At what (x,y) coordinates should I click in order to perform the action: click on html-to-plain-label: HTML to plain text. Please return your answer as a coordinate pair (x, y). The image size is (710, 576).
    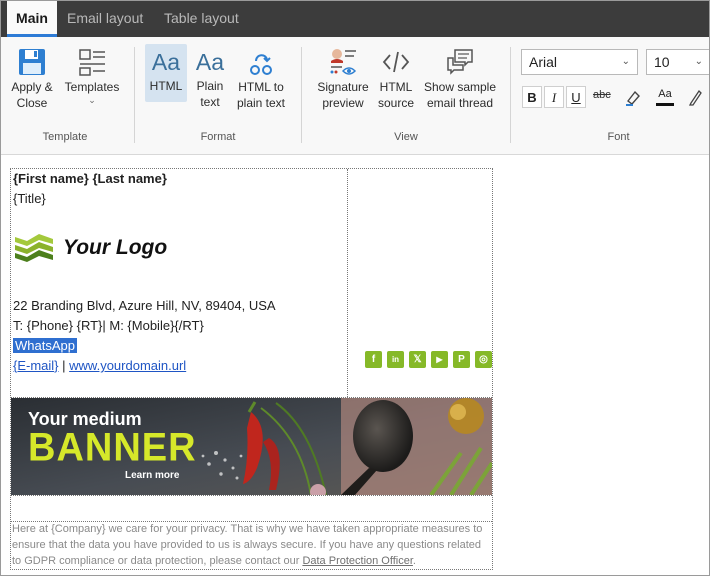
    Looking at the image, I should click on (261, 95).